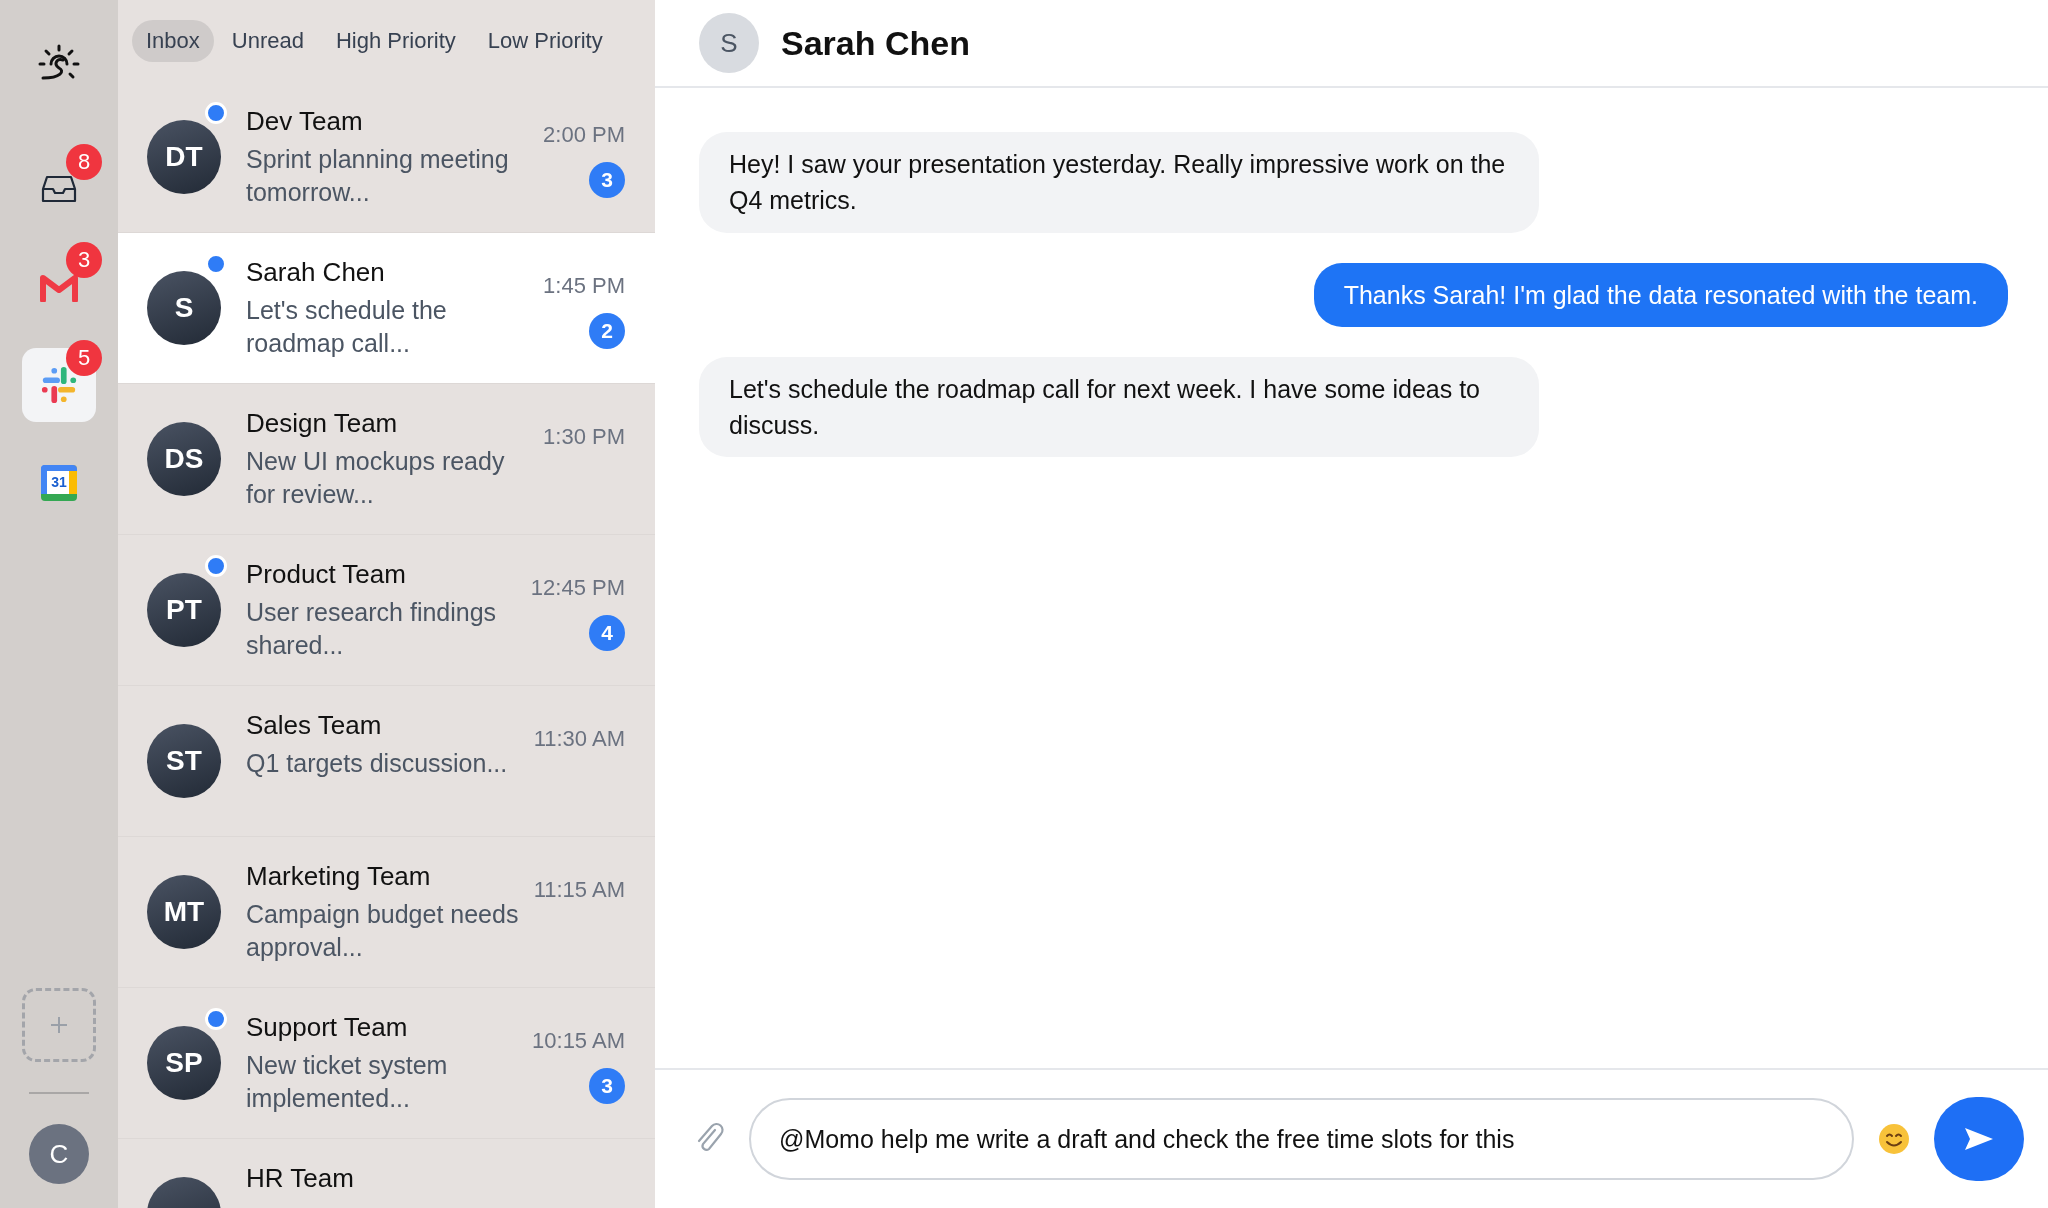  Describe the element at coordinates (607, 331) in the screenshot. I see `unread-count: 2` at that location.